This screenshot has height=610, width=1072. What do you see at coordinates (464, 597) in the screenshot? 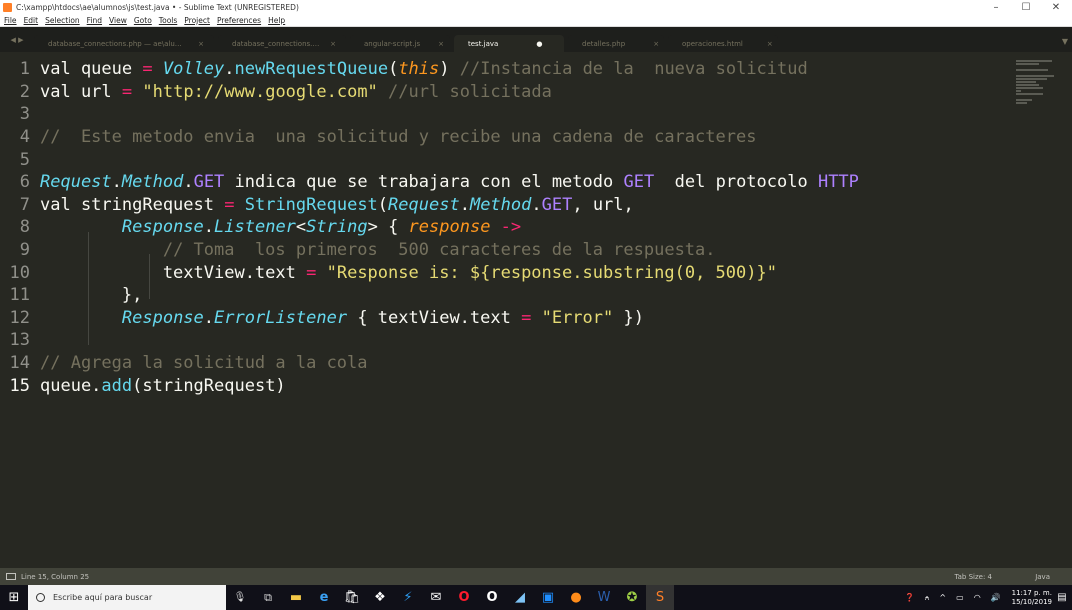
I see `opera-icon: O` at bounding box center [464, 597].